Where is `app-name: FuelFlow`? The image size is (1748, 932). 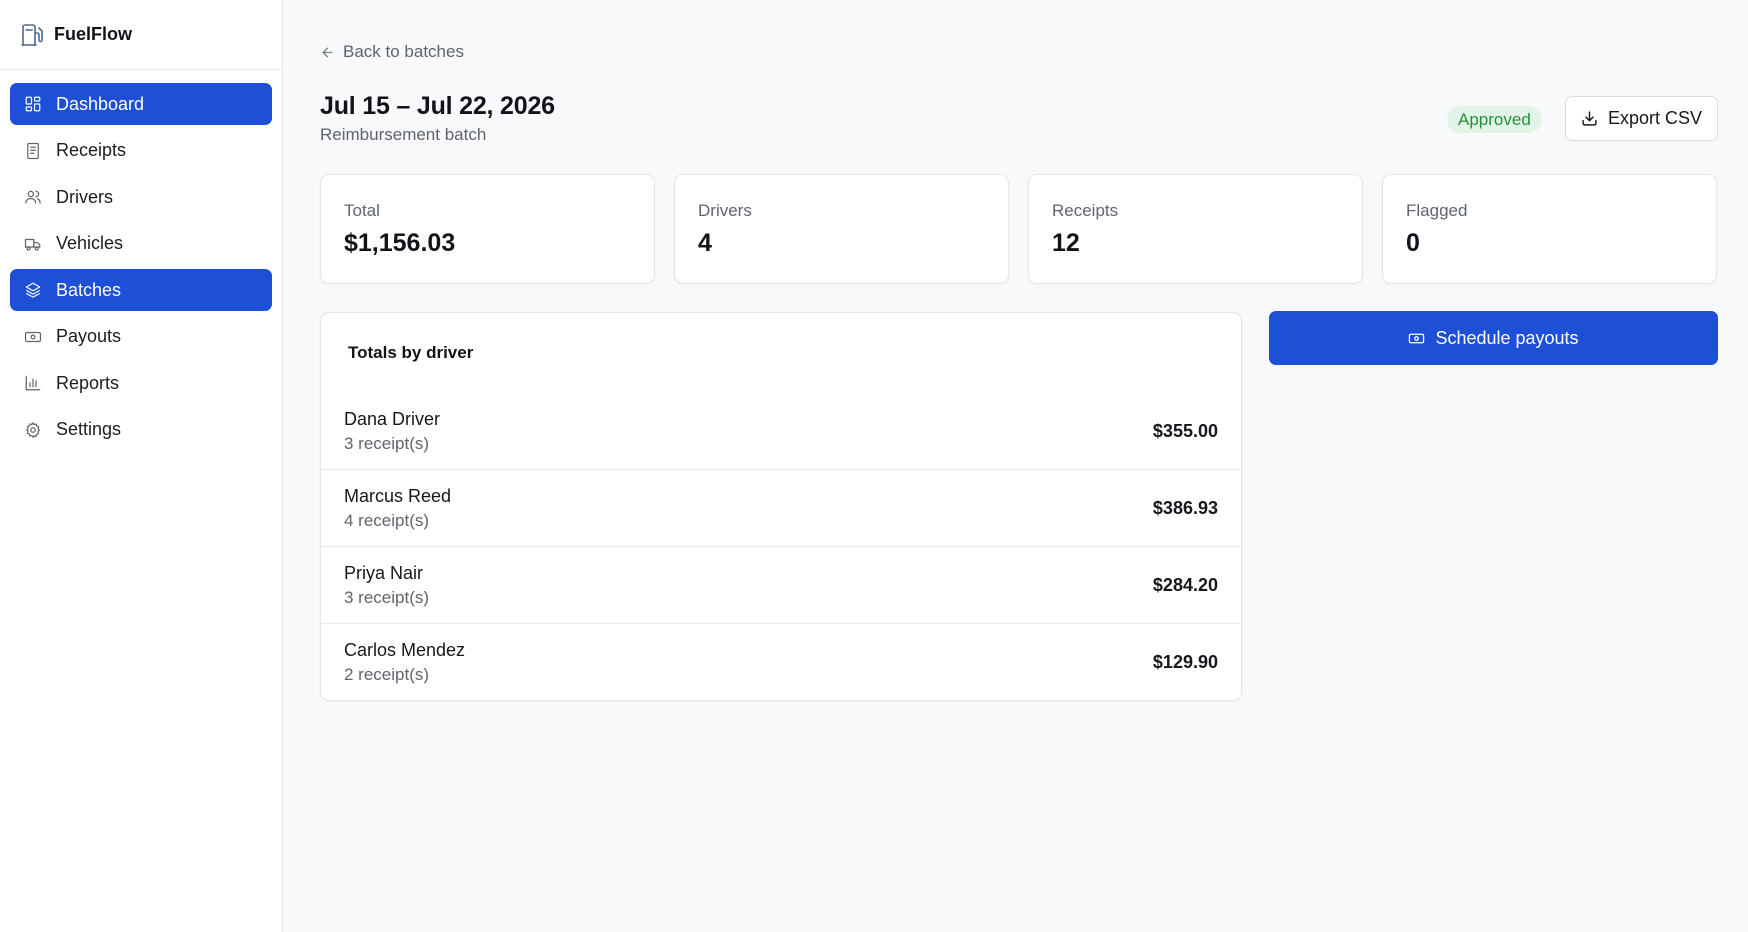
app-name: FuelFlow is located at coordinates (93, 34).